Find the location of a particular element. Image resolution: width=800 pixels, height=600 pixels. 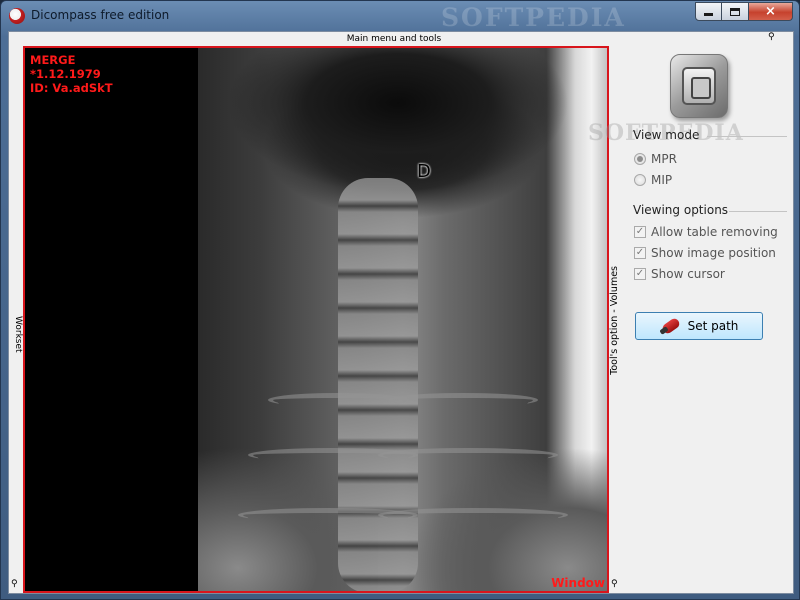

set-path-label: Set path is located at coordinates (713, 326).